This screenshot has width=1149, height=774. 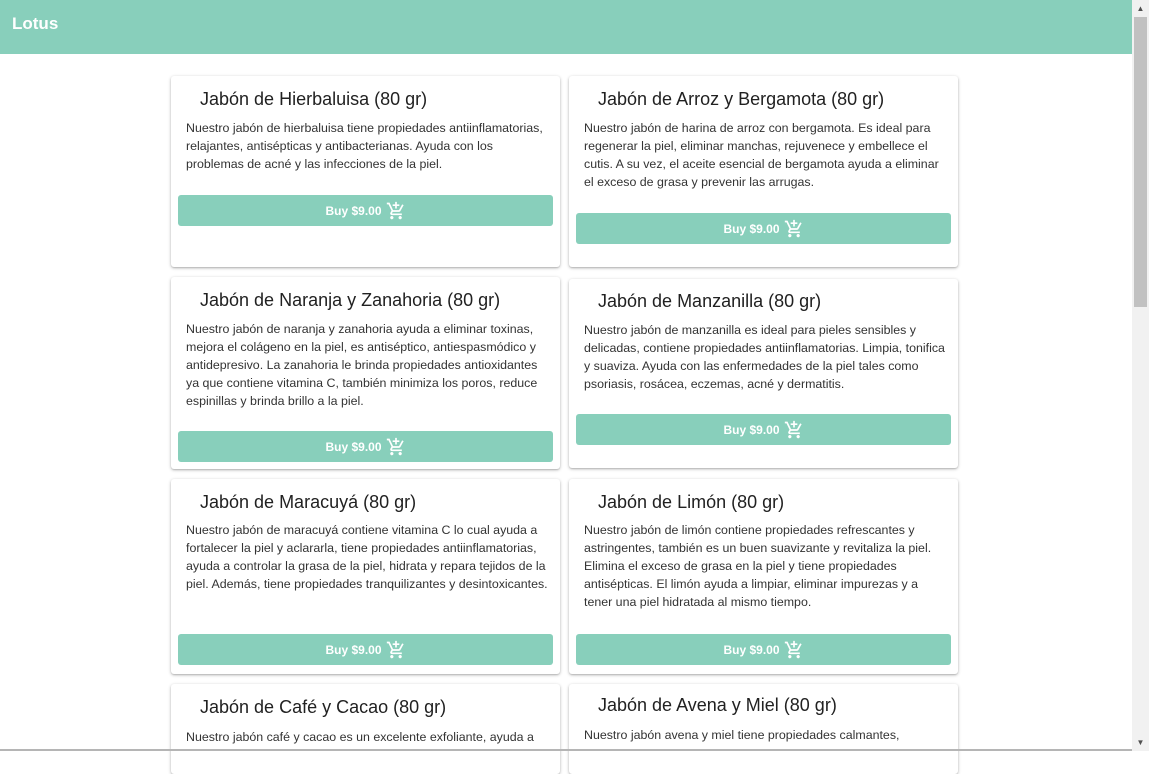 What do you see at coordinates (308, 502) in the screenshot?
I see `product-title: Jabón de Maracuyá (80 gr)` at bounding box center [308, 502].